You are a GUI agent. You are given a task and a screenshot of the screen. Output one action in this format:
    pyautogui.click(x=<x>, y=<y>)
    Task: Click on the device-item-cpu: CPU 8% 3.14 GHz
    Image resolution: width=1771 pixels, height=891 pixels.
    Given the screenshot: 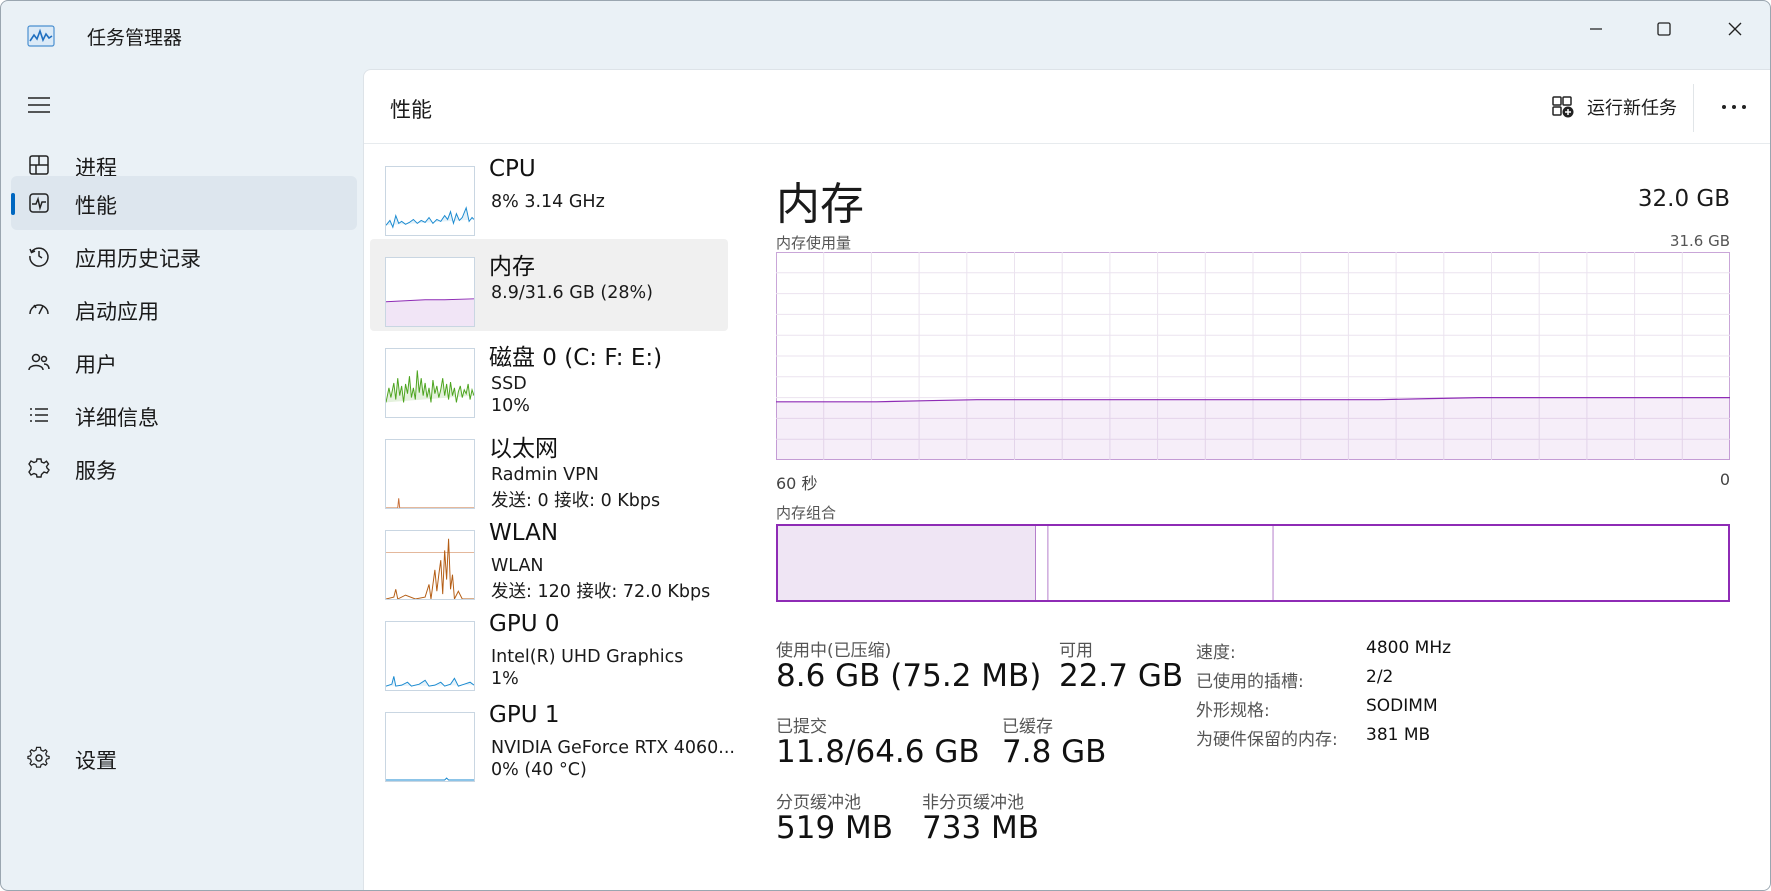 What is the action you would take?
    pyautogui.click(x=549, y=194)
    